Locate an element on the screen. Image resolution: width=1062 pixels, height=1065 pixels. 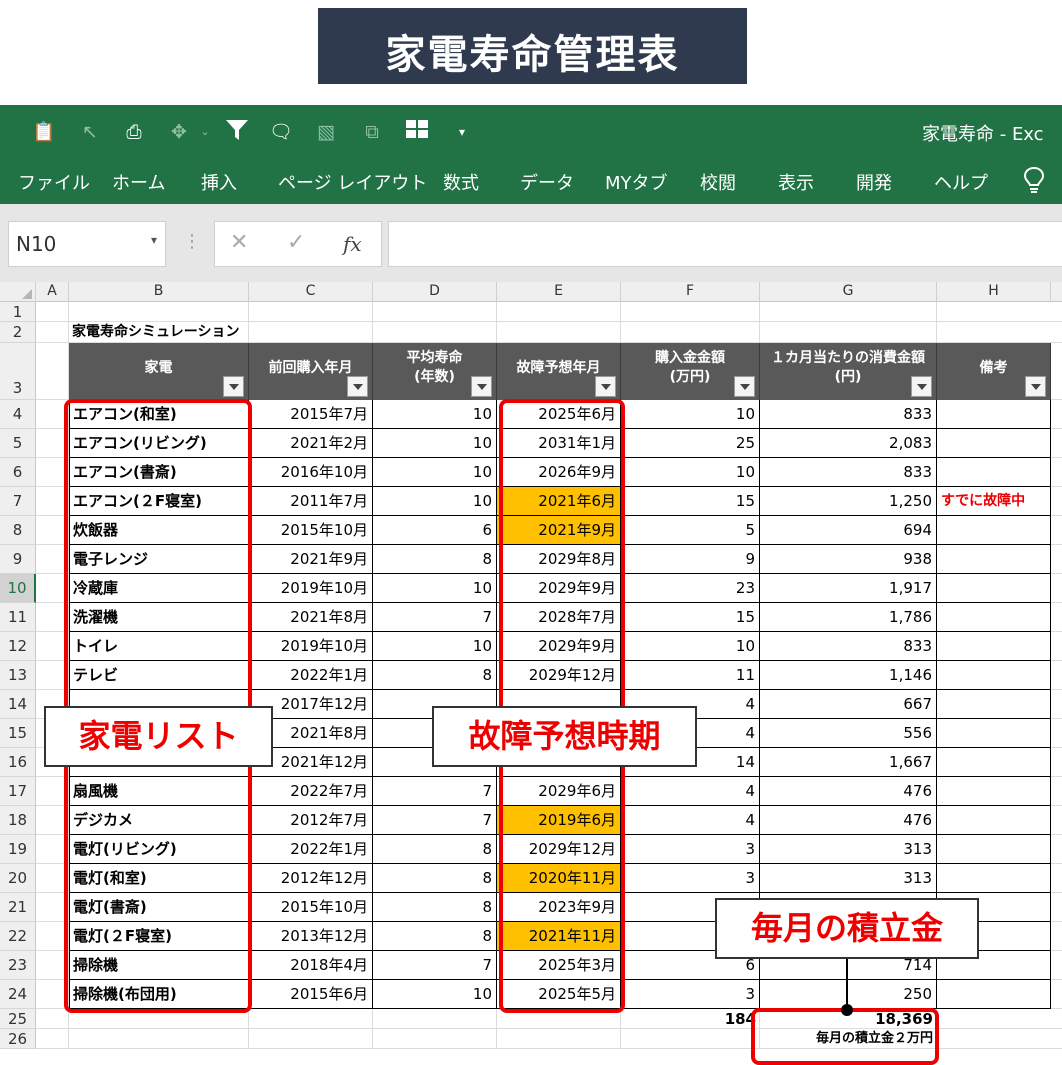
cell-monthly-cost: 1,786 is located at coordinates (848, 617).